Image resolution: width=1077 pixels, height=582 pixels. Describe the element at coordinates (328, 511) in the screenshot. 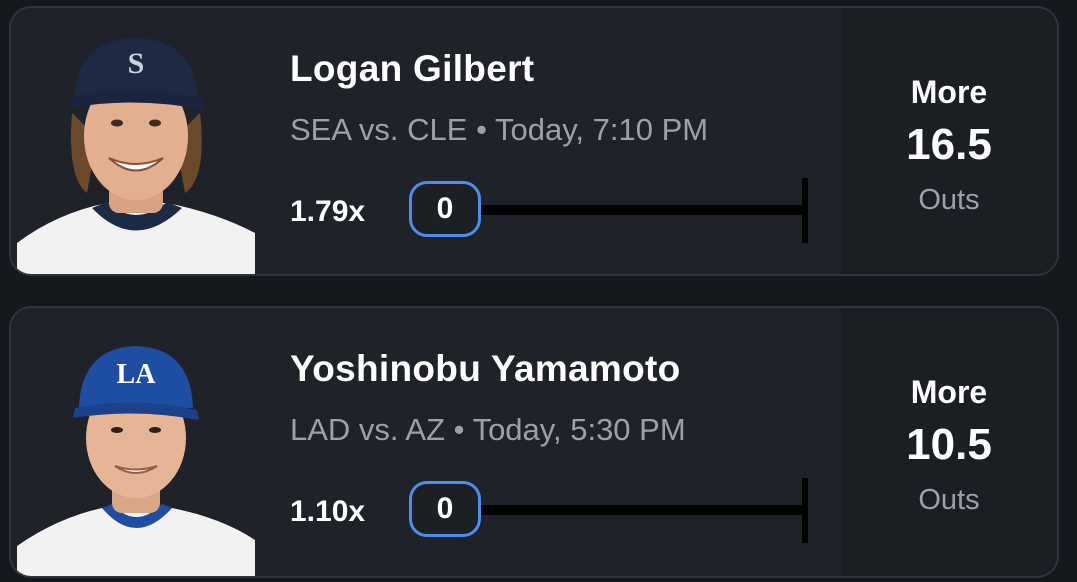

I see `payout-multiplier: 1.10x` at that location.